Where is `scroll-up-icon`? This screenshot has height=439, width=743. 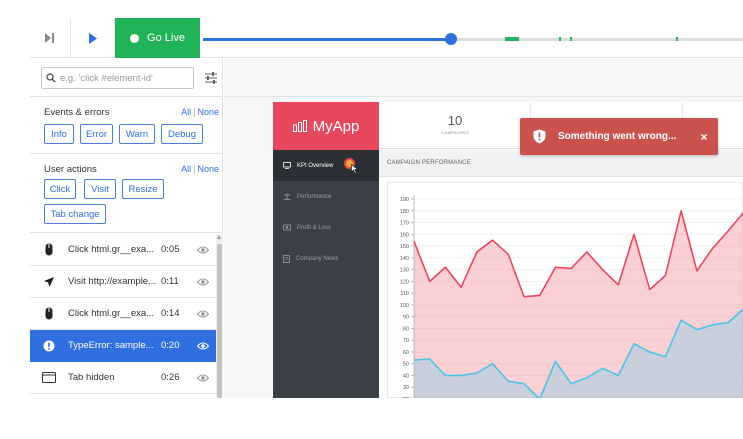 scroll-up-icon is located at coordinates (219, 237).